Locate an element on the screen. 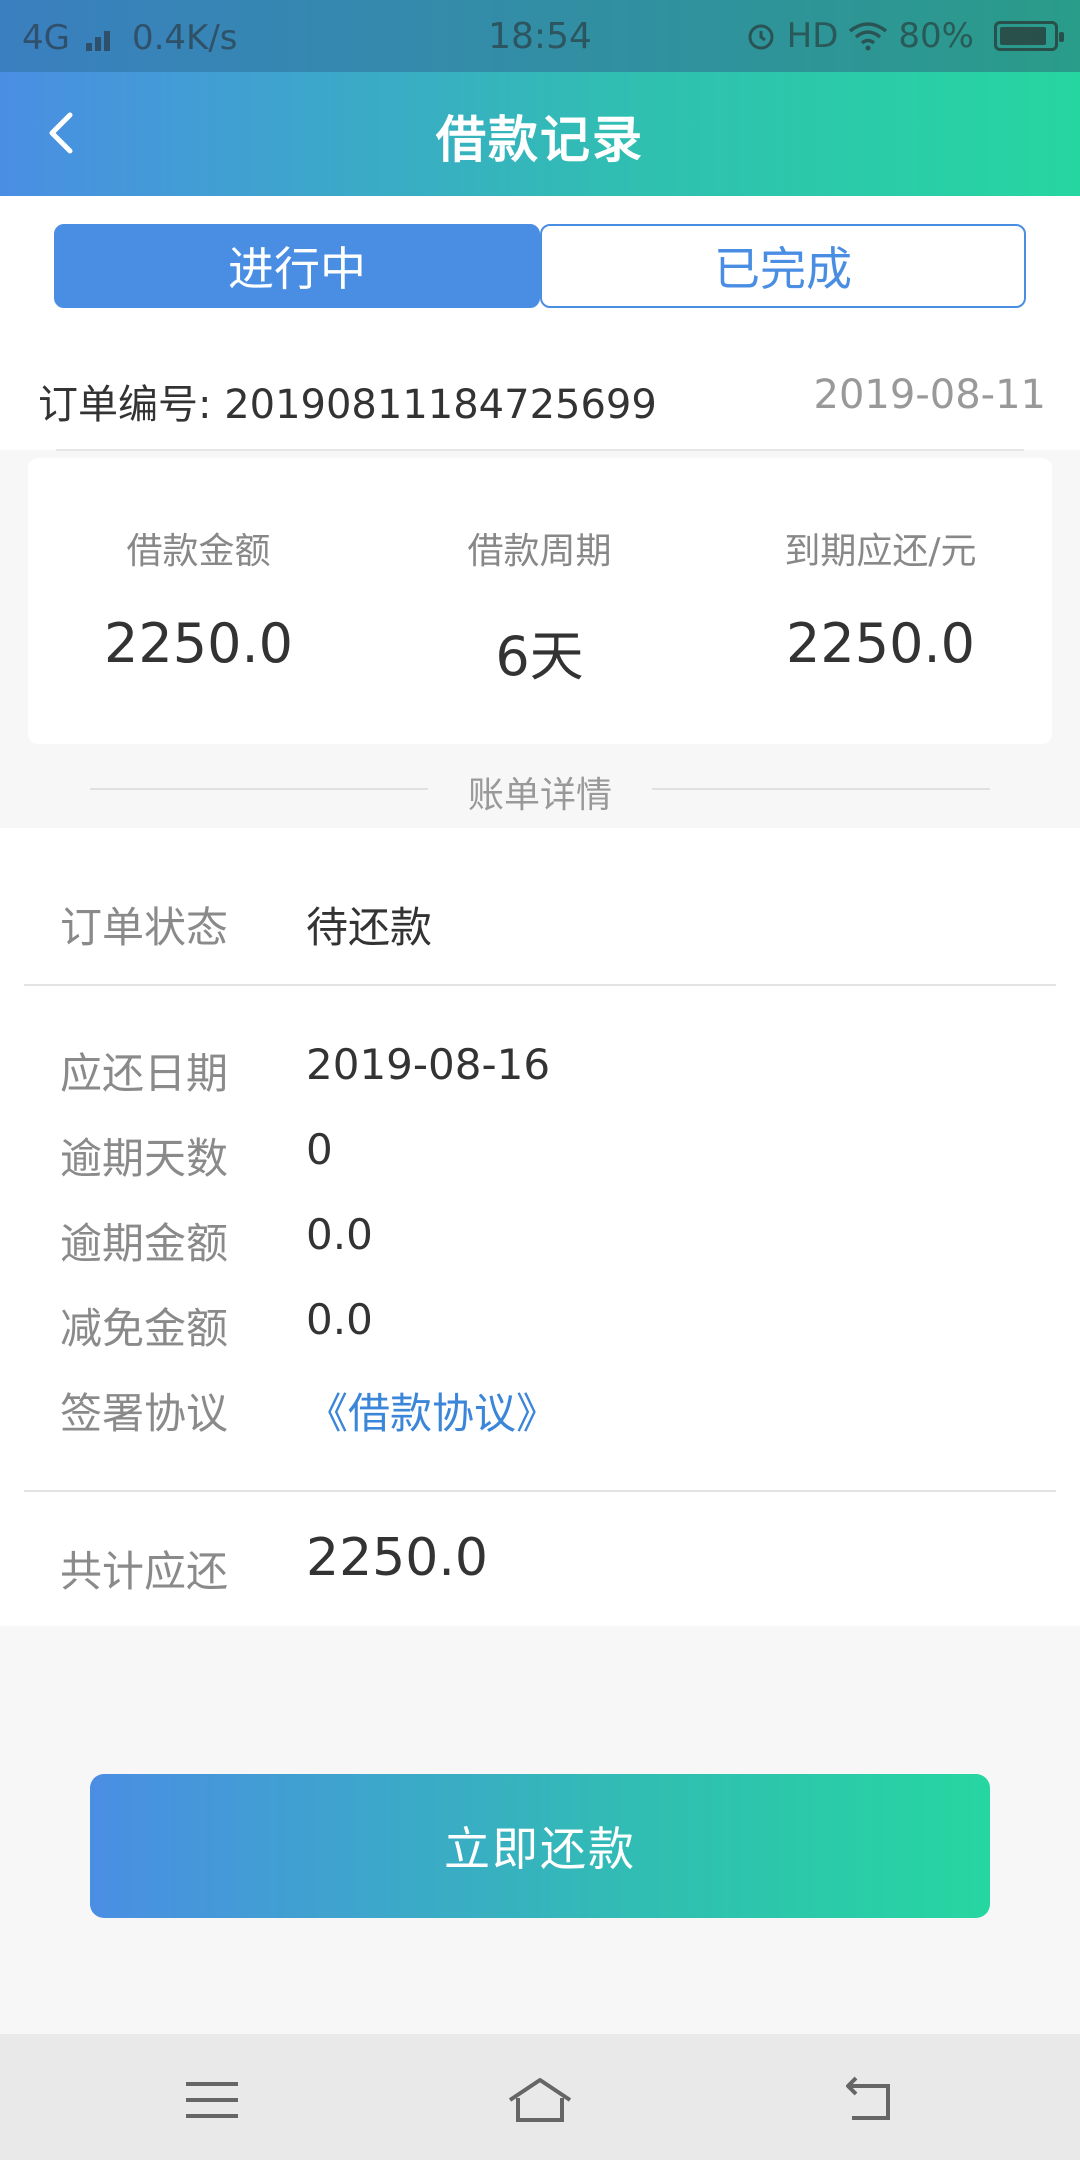 Image resolution: width=1080 pixels, height=2160 pixels. home-button is located at coordinates (540, 2100).